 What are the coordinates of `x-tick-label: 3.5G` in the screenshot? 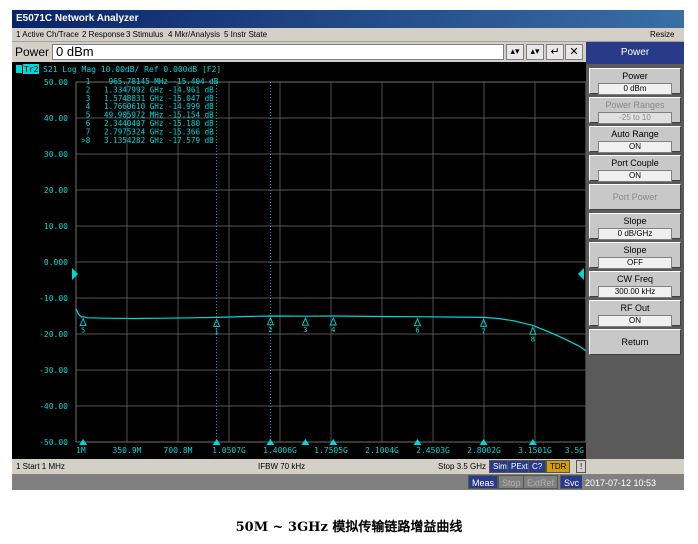 It's located at (574, 450).